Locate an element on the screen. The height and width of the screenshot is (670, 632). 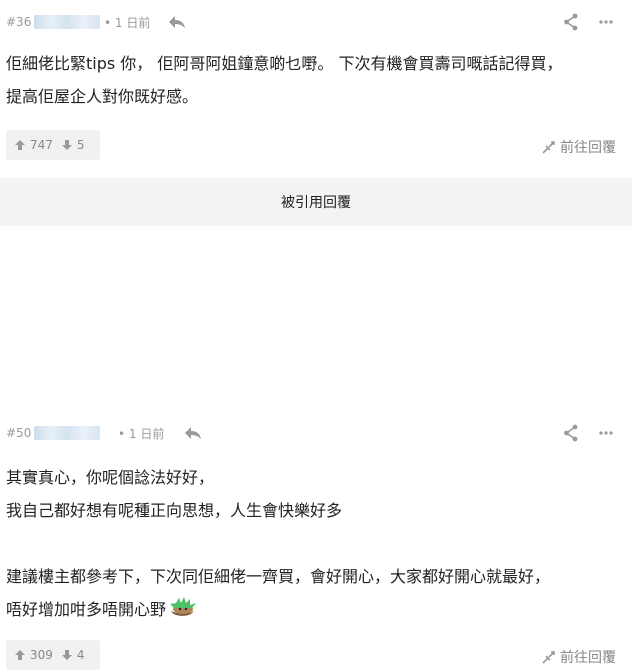
post-header: #50 • 1 日前 is located at coordinates (316, 433).